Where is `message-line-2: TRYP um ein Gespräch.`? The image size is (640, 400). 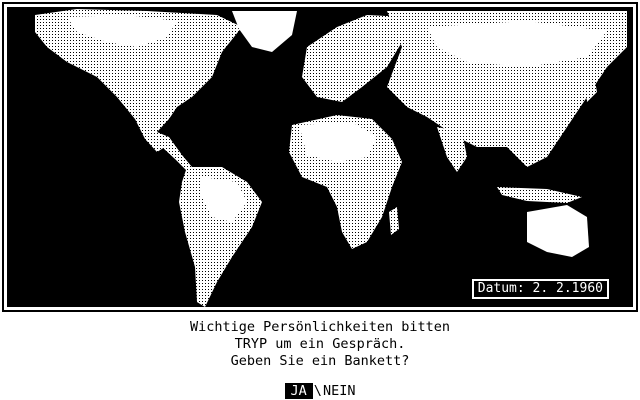 message-line-2: TRYP um ein Gespräch. is located at coordinates (320, 344).